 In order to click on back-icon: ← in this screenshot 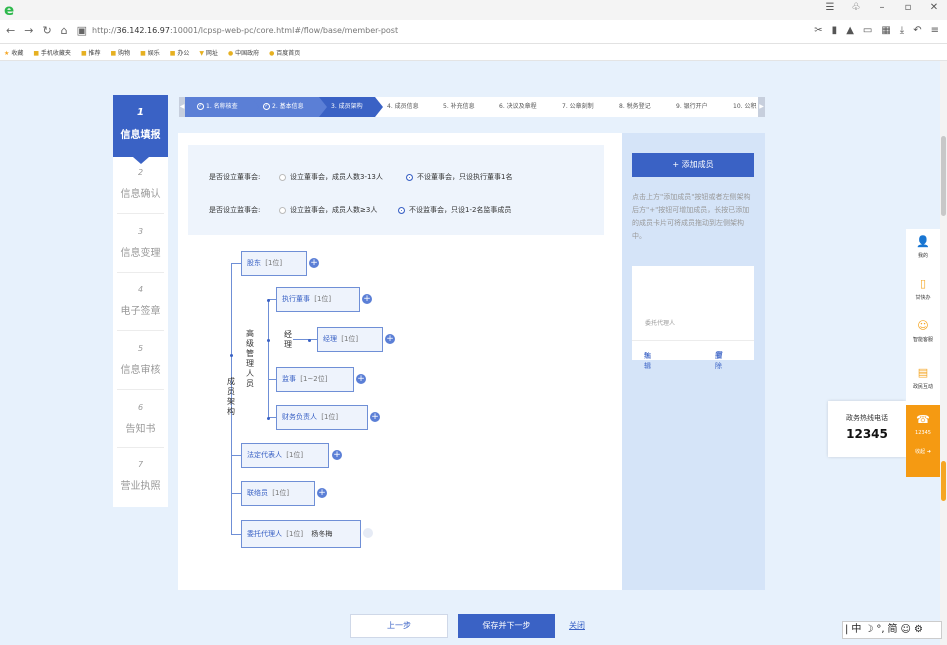, I will do `click(10, 30)`.